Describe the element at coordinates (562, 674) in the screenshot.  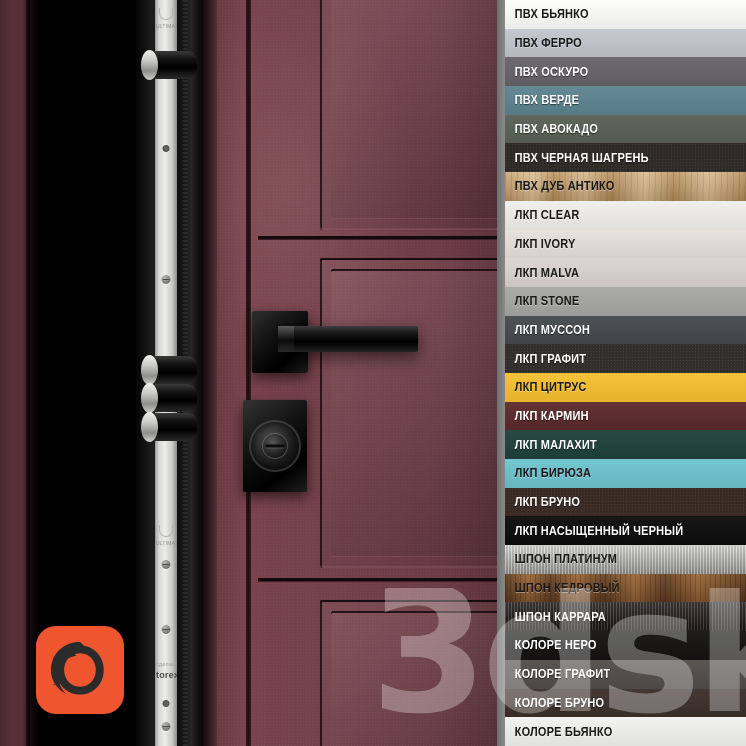
I see `swatch-label: КОЛОРЕ ГРАФИТ` at that location.